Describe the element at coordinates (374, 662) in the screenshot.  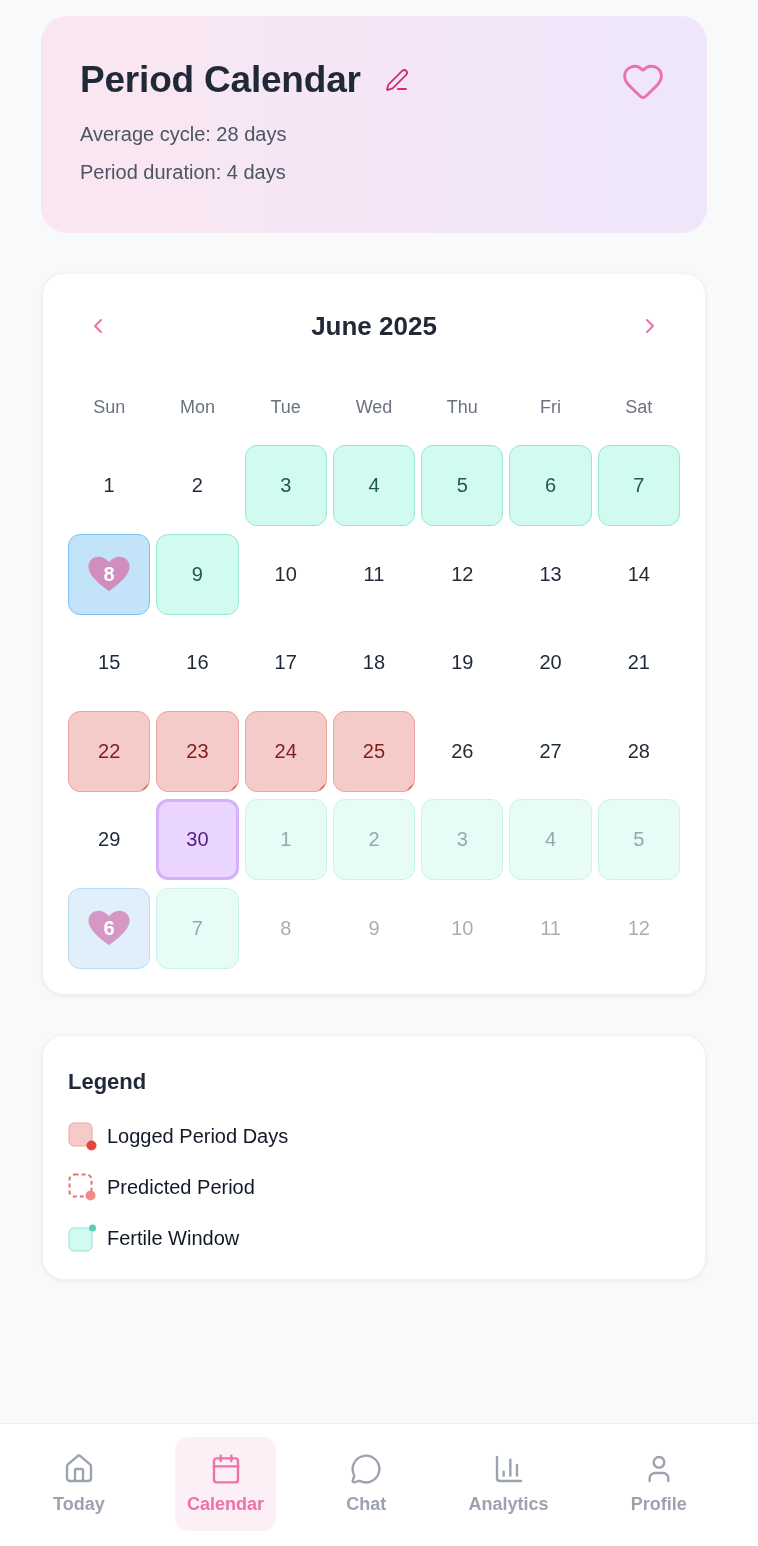
I see `calendar-day: 18` at that location.